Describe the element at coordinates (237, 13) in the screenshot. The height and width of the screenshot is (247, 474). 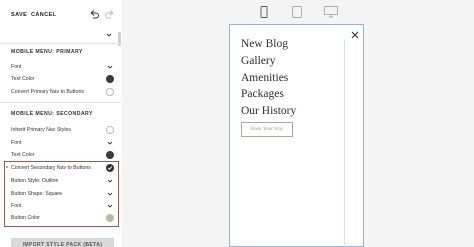
I see `device-switcher` at that location.